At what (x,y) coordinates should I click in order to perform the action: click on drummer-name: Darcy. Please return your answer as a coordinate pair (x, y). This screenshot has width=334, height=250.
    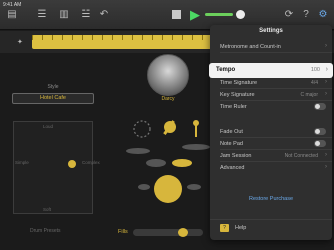
    Looking at the image, I should click on (168, 99).